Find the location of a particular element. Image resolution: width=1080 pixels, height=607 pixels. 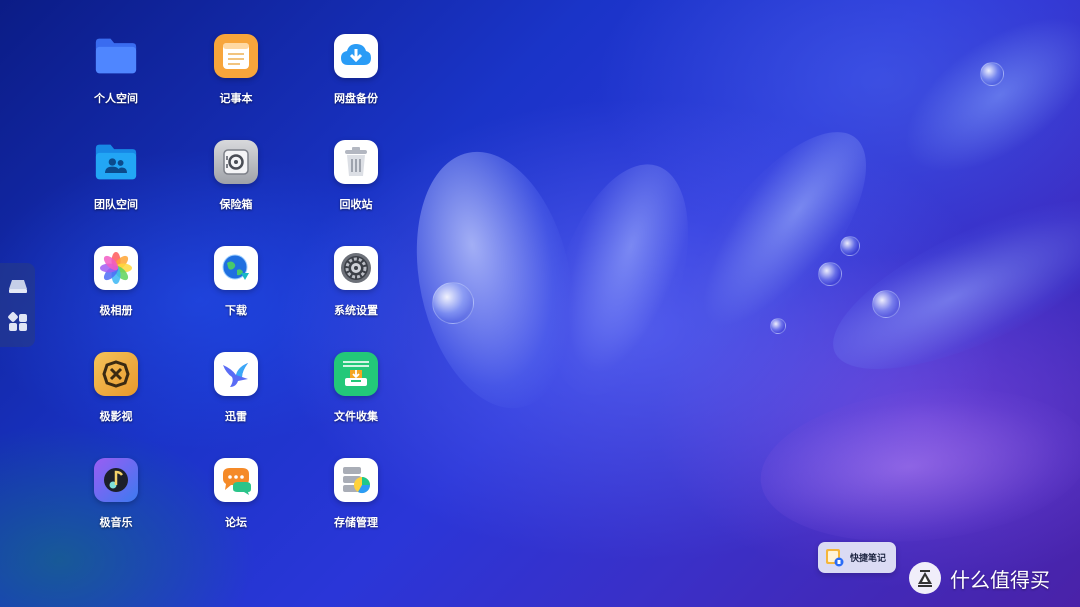

app-label: 极相册 is located at coordinates (116, 310).